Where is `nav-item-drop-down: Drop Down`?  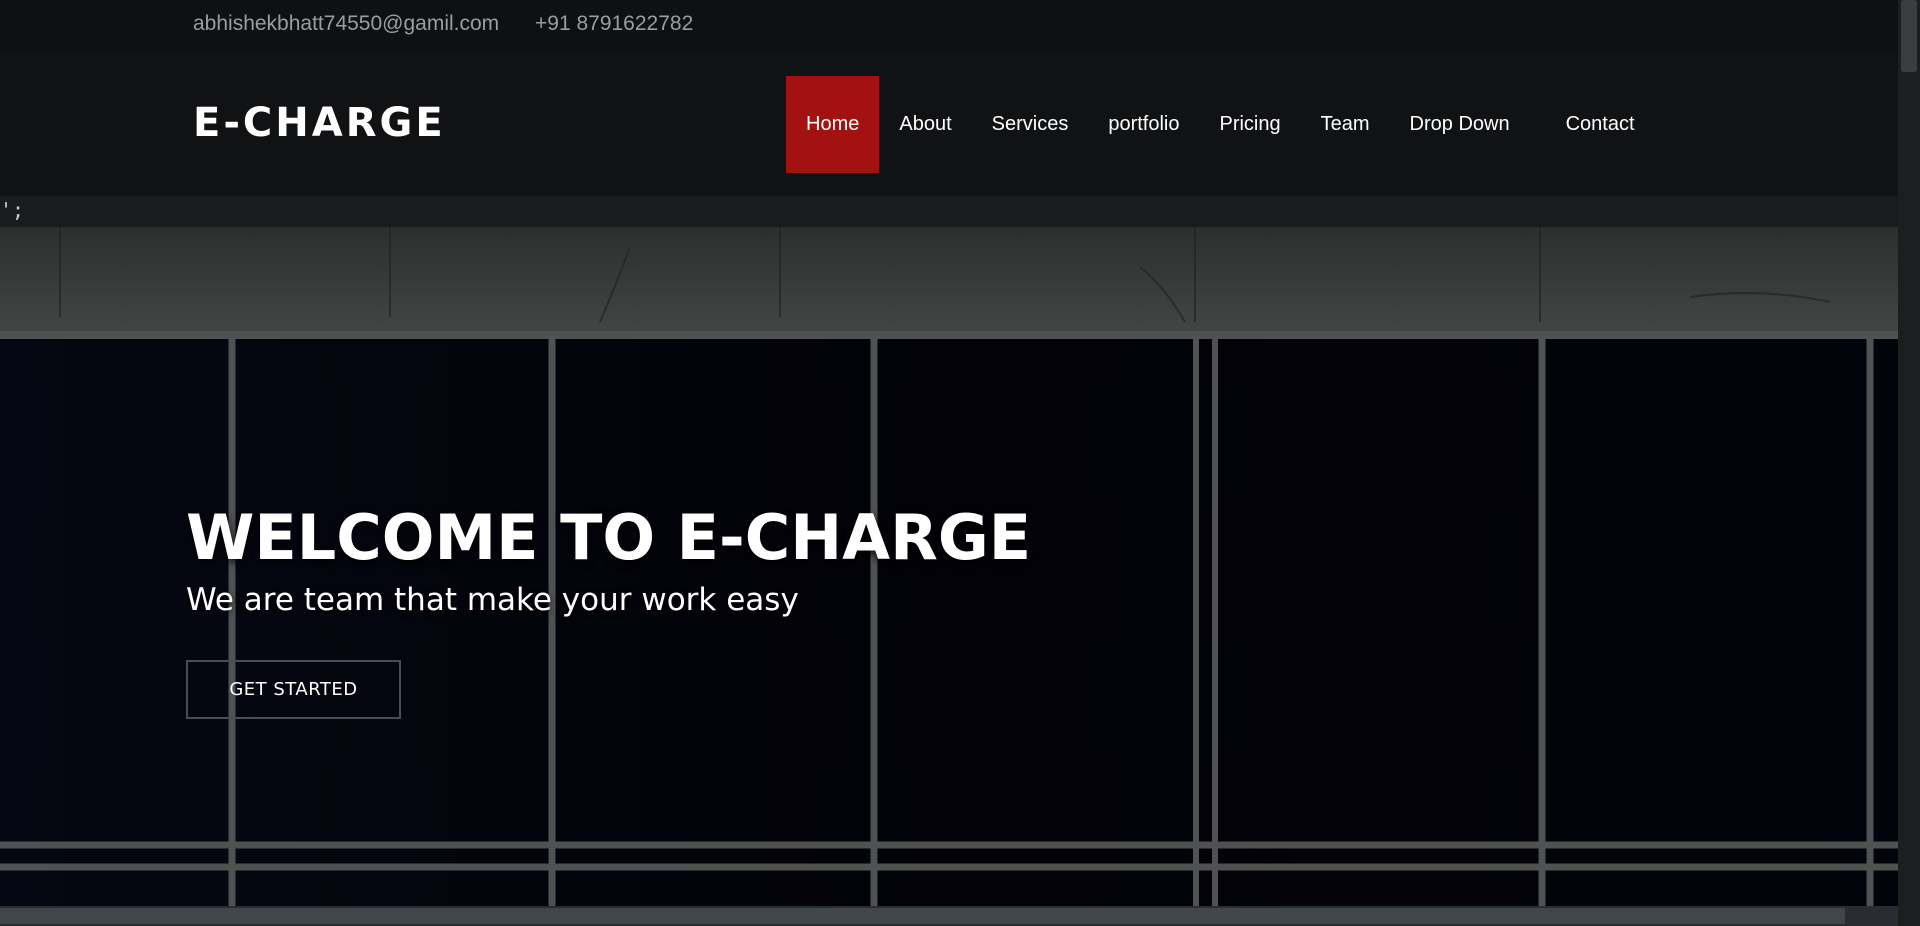 nav-item-drop-down: Drop Down is located at coordinates (1468, 124).